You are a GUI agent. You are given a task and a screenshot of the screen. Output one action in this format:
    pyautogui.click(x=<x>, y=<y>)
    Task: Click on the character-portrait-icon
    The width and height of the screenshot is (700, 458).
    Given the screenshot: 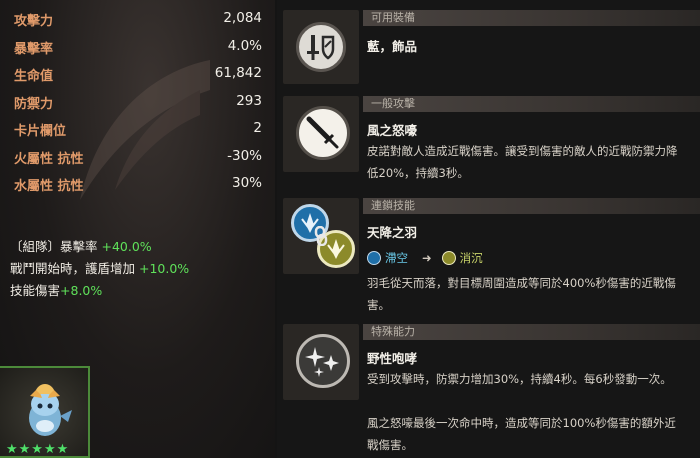 What is the action you would take?
    pyautogui.click(x=50, y=410)
    